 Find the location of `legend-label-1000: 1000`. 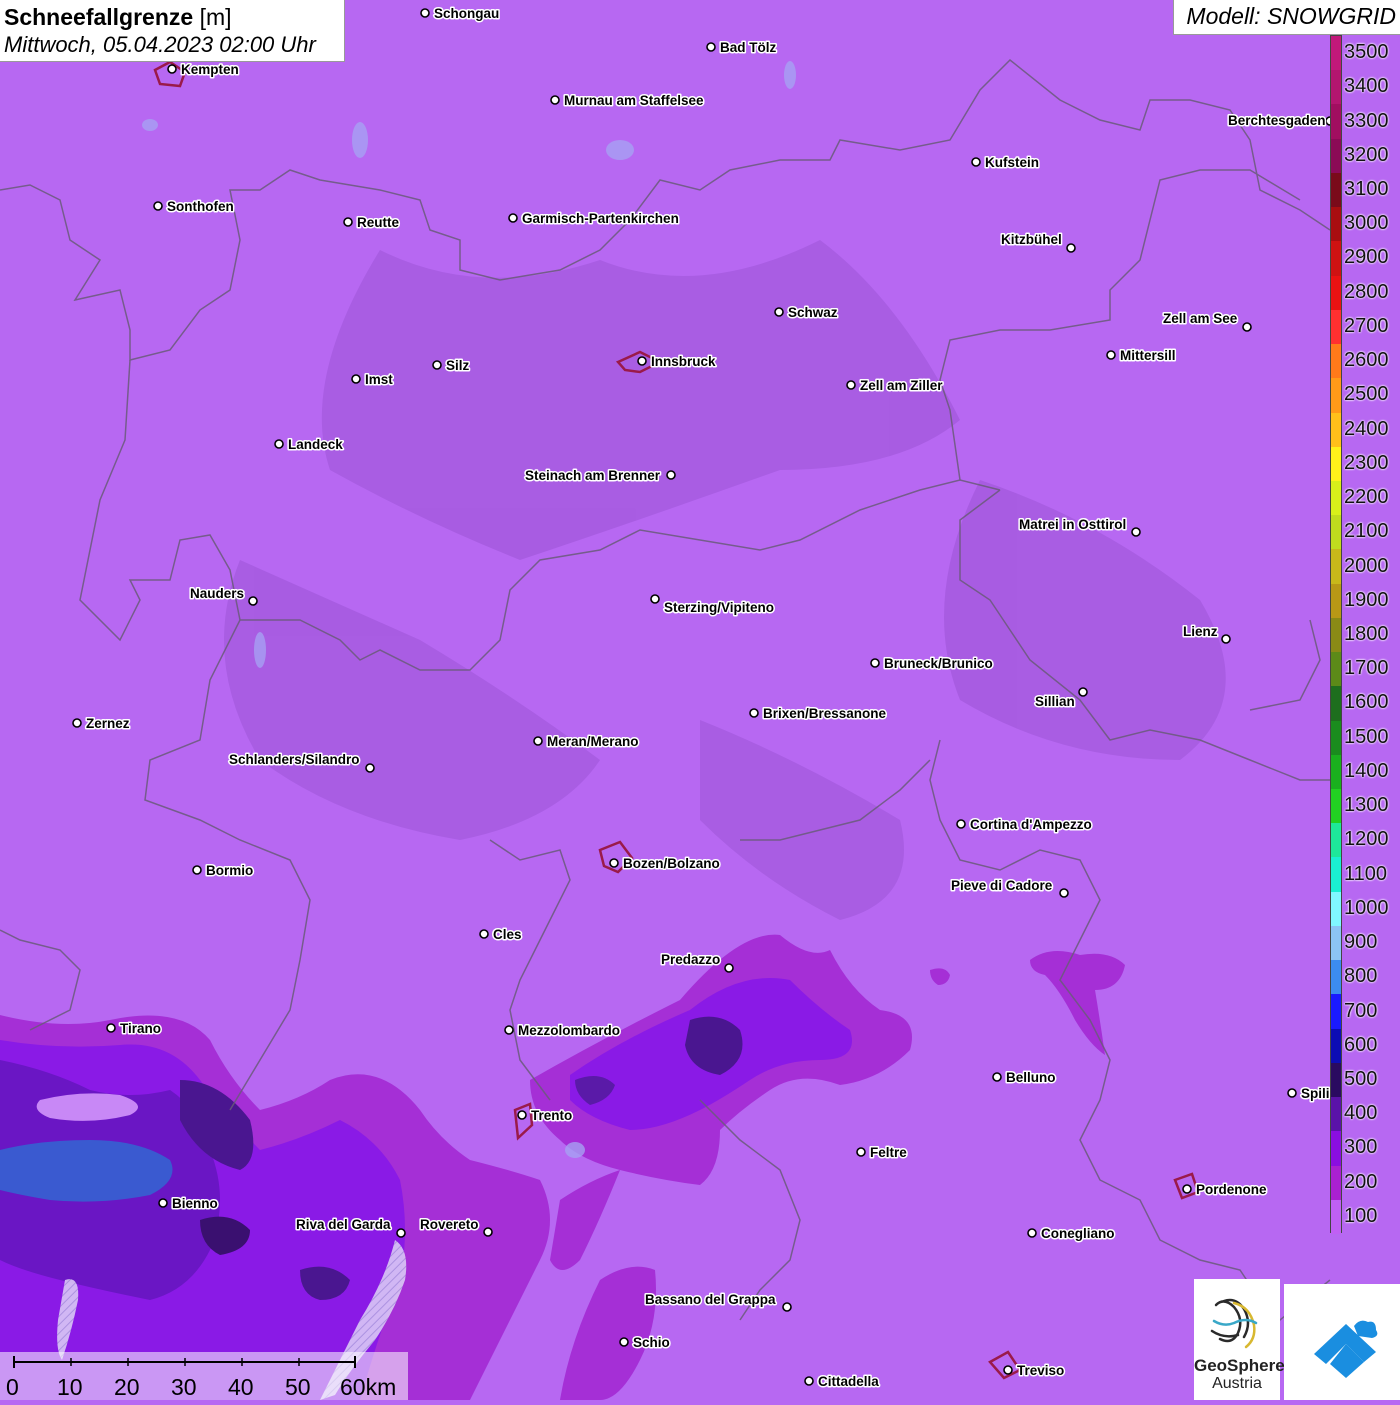

legend-label-1000: 1000 is located at coordinates (1366, 907).